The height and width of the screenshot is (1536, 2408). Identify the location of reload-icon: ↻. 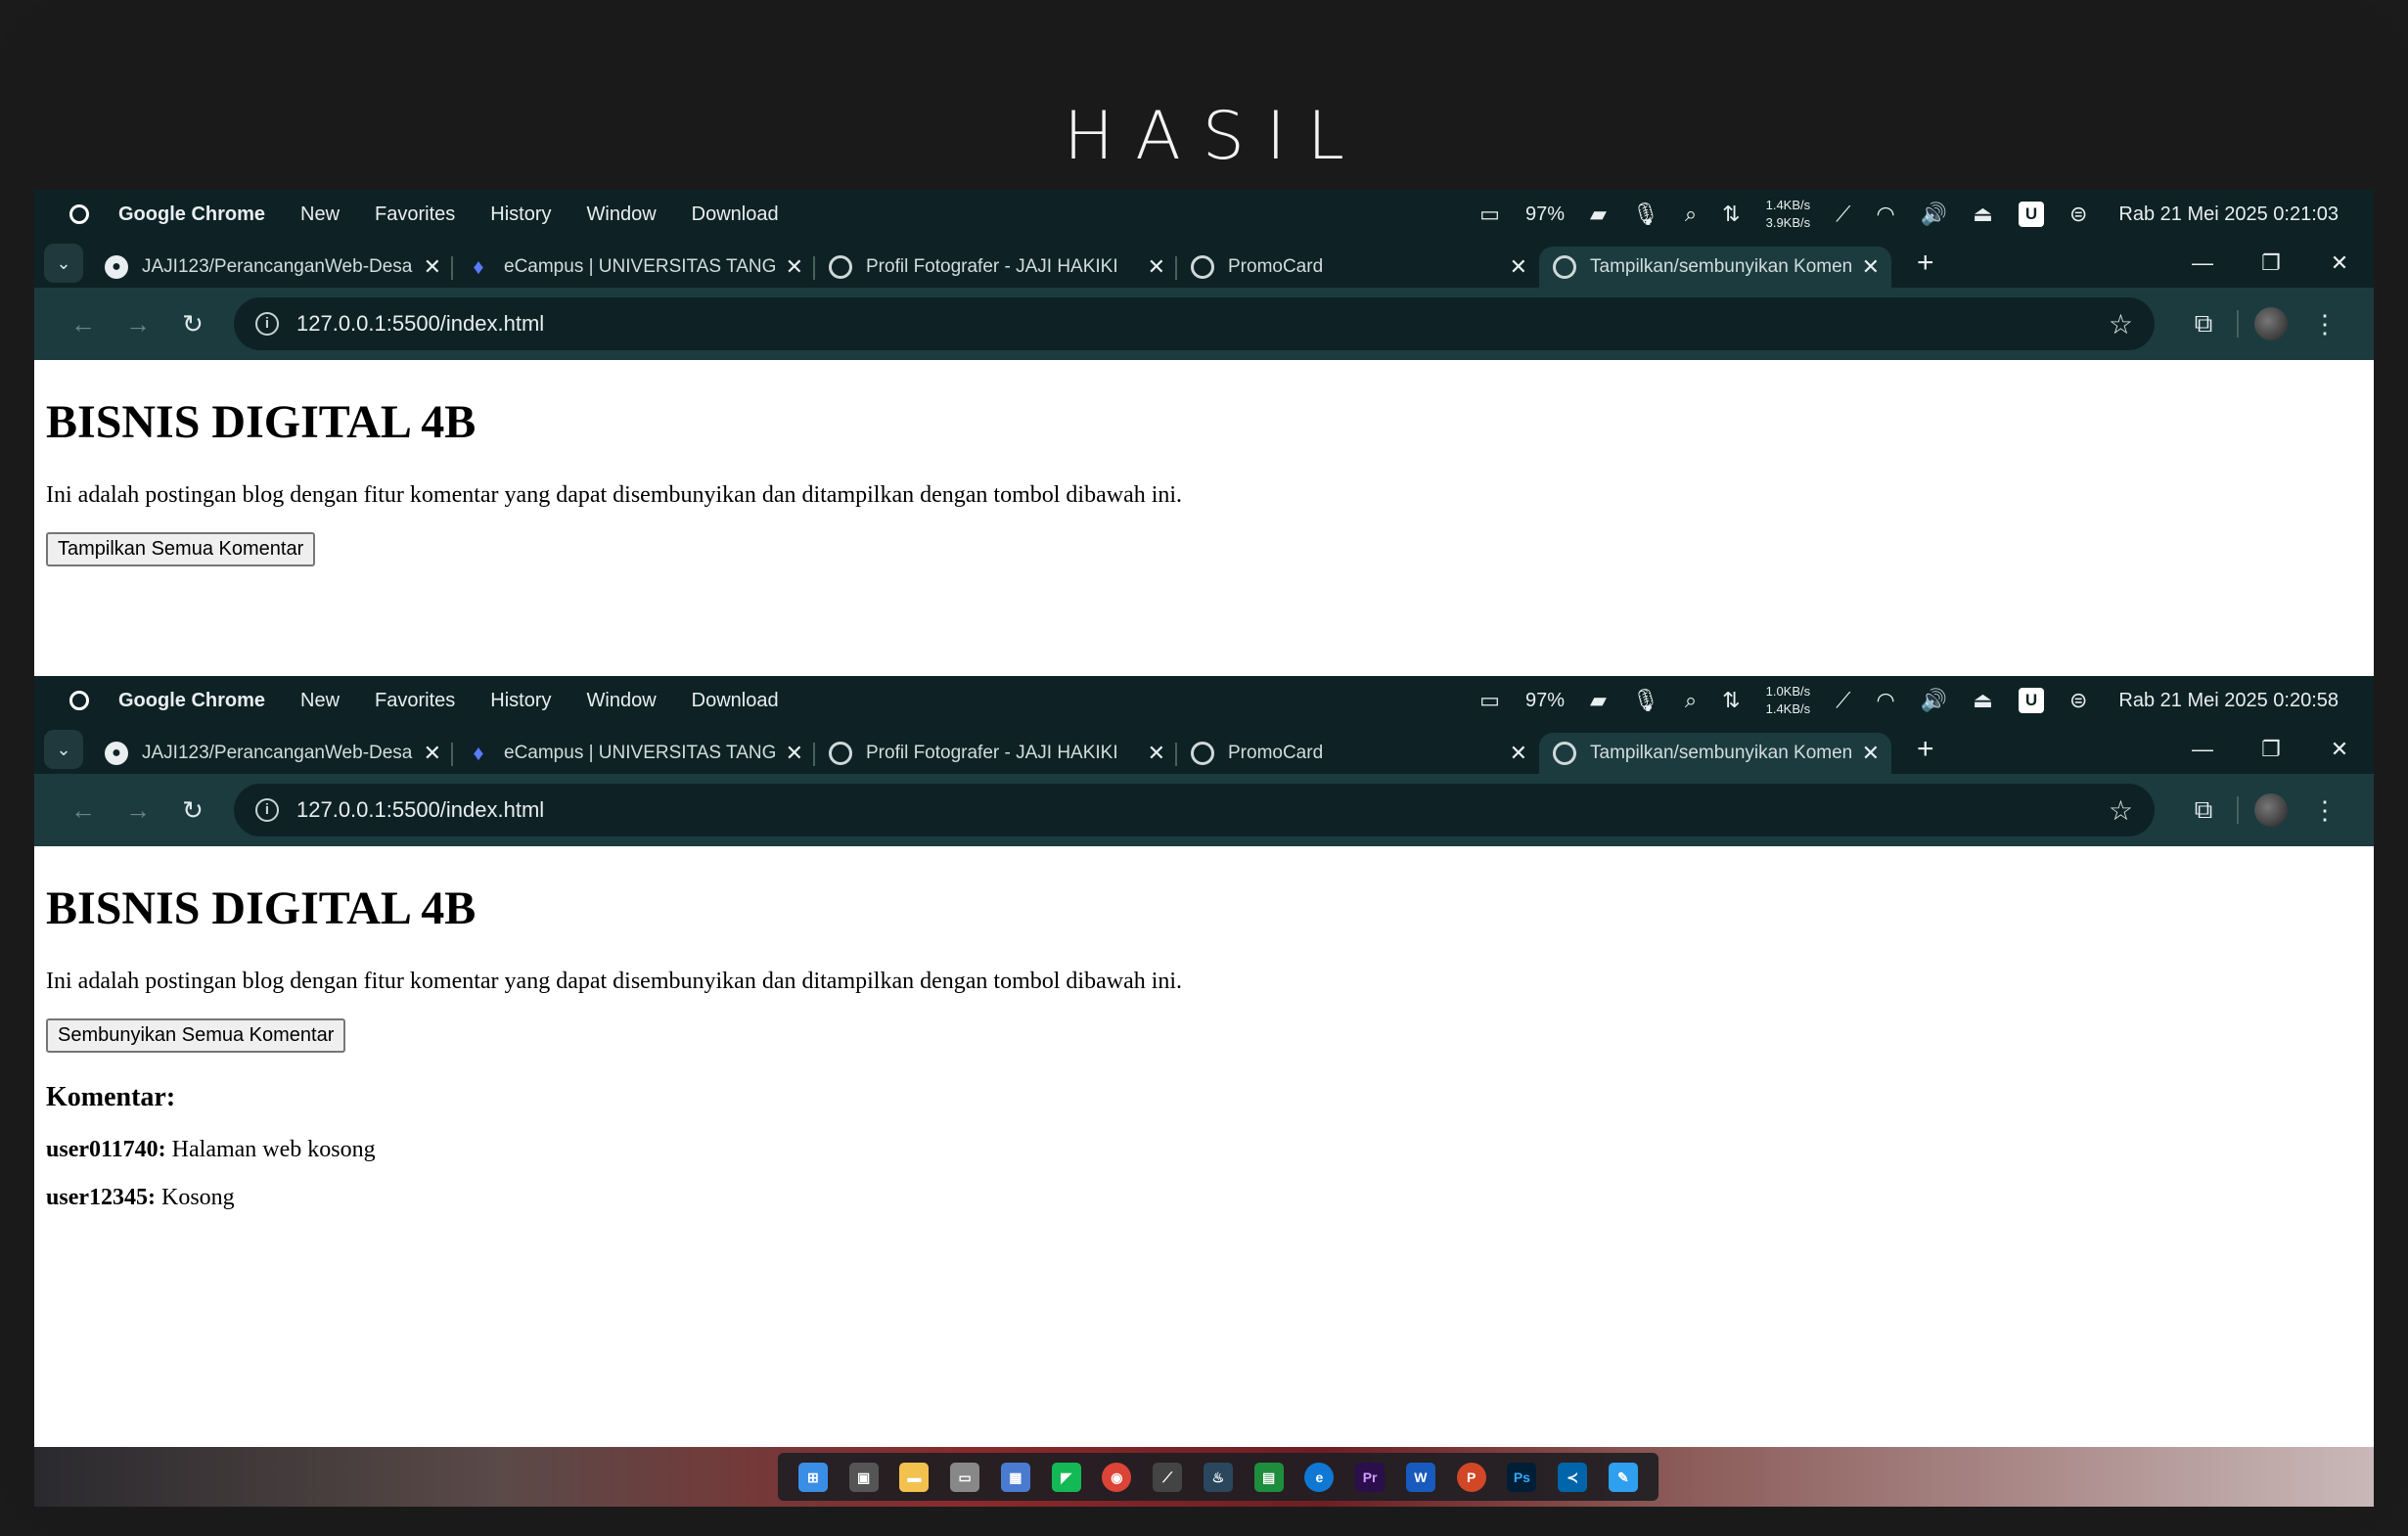
(192, 324).